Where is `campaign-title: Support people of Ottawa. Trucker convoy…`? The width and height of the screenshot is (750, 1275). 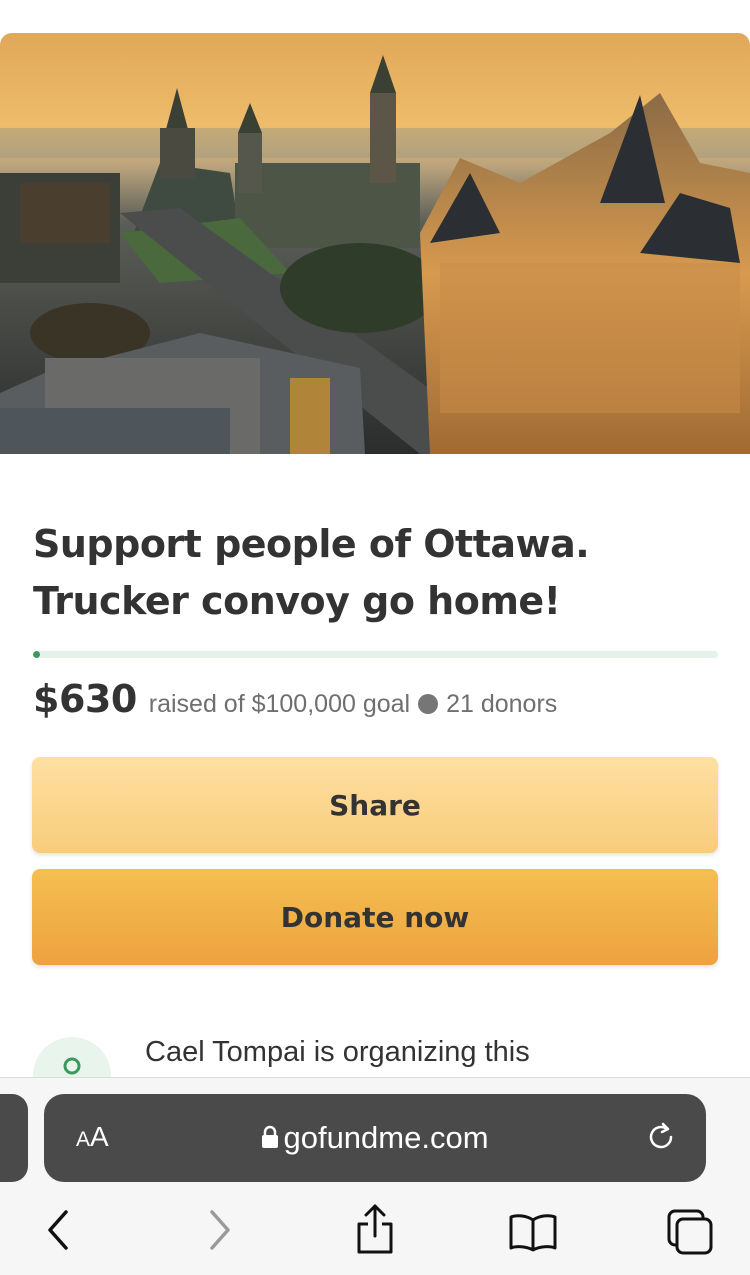
campaign-title: Support people of Ottawa. Trucker convoy… is located at coordinates (378, 573).